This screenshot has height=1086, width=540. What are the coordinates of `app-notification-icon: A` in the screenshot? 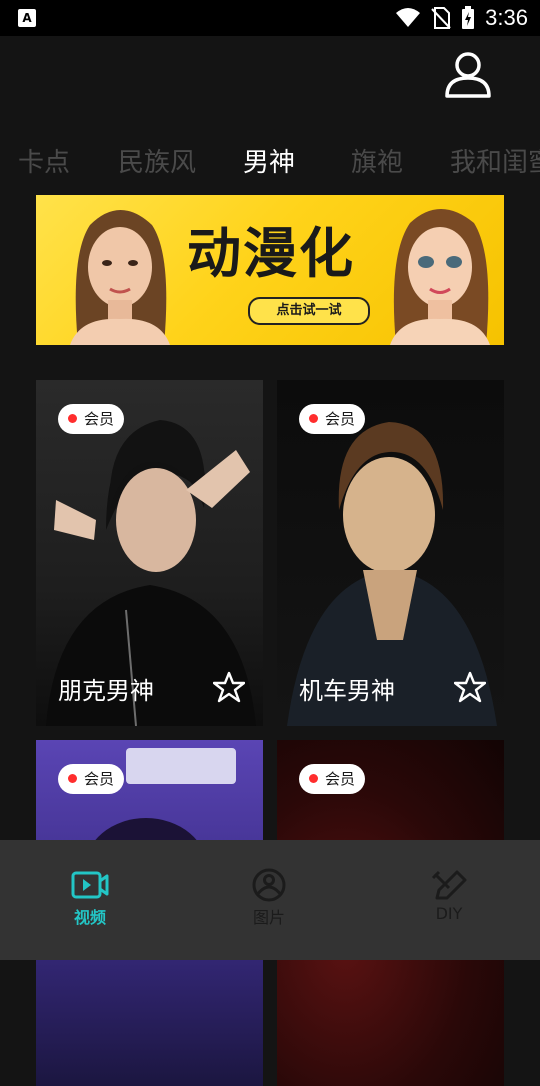 It's located at (27, 18).